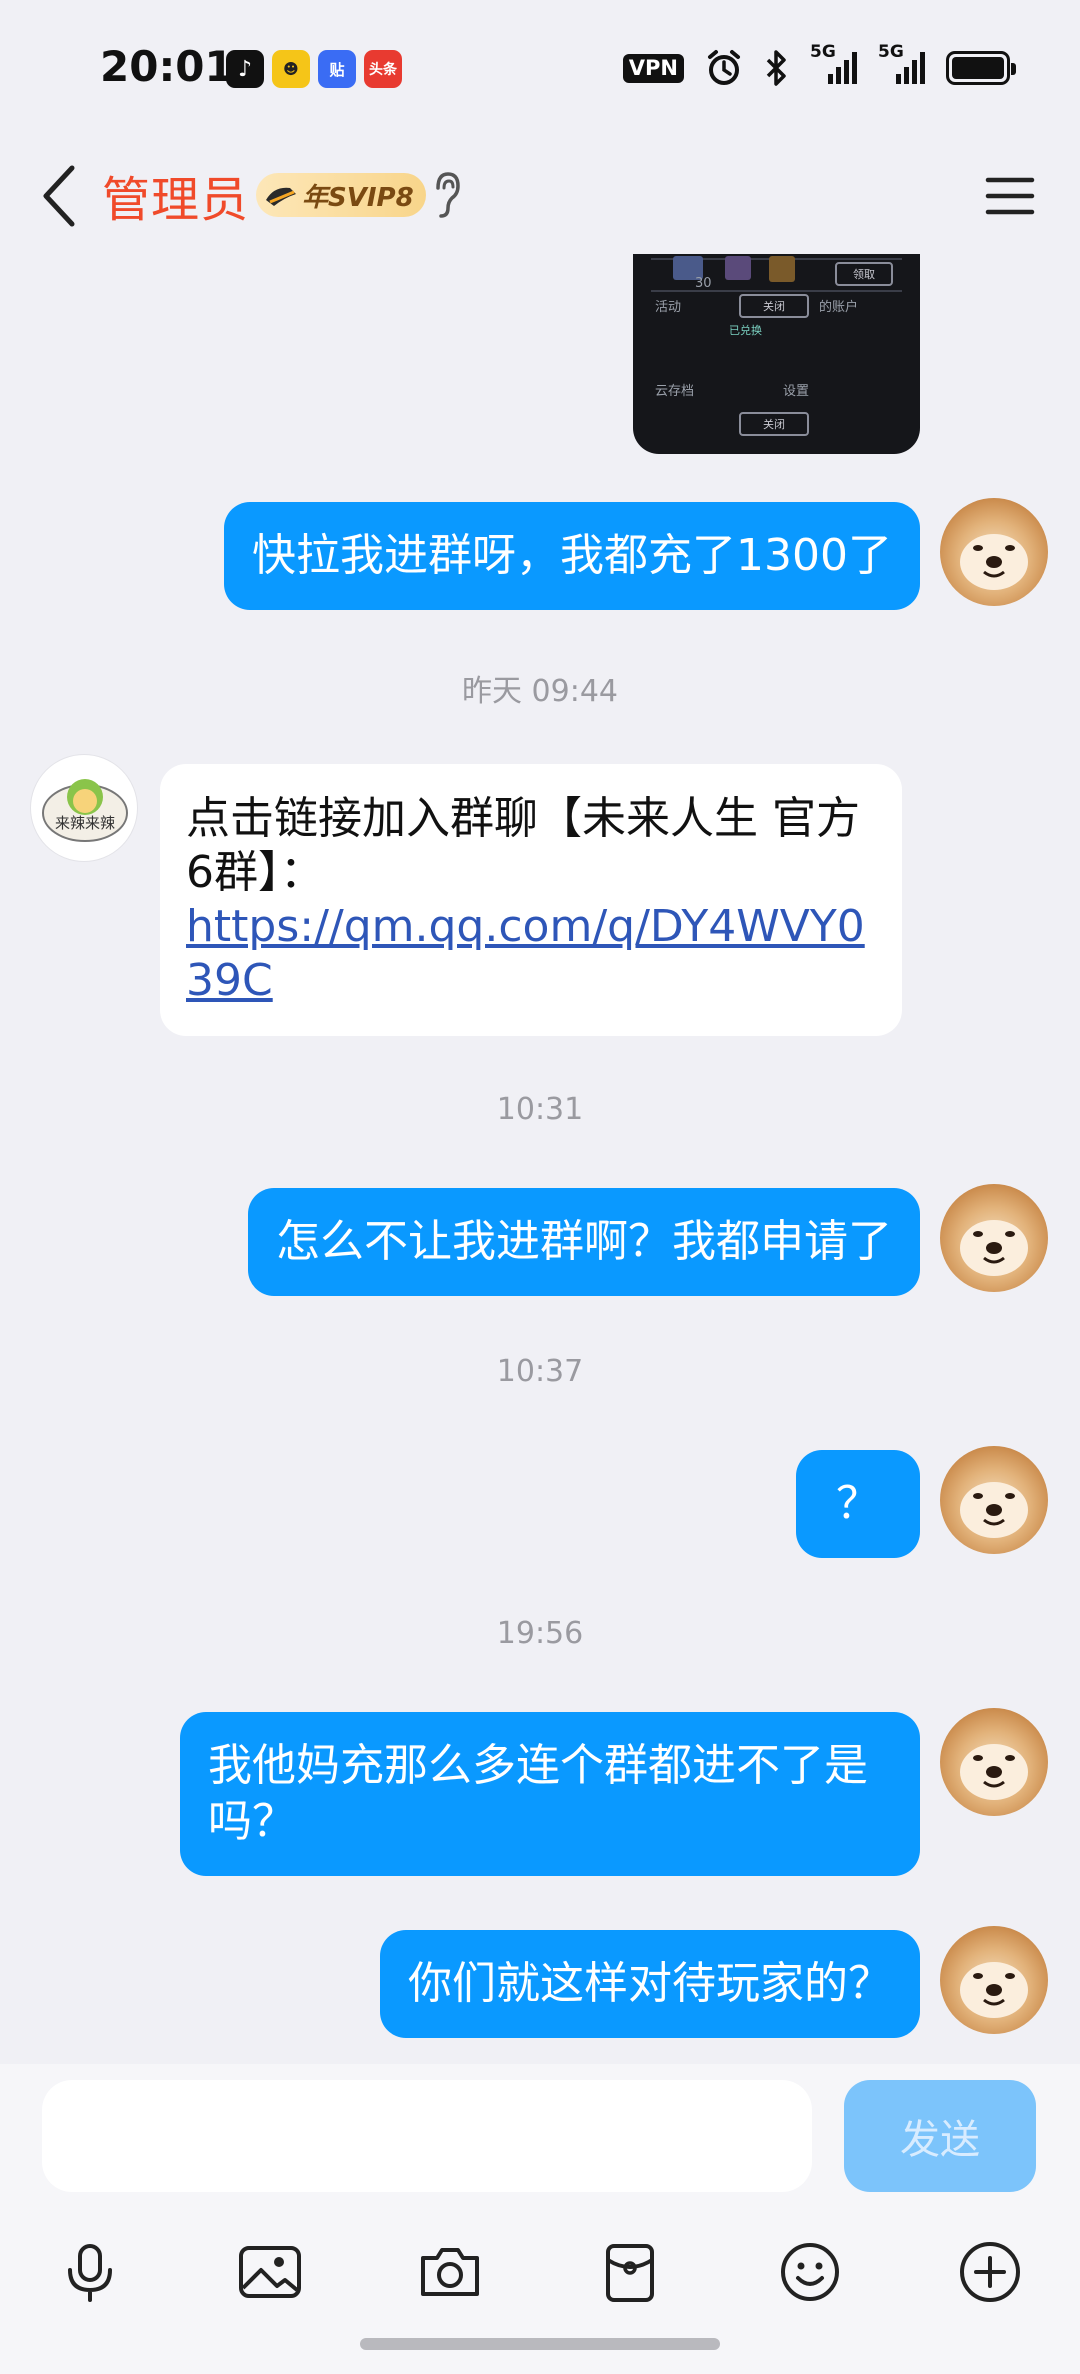 This screenshot has width=1080, height=2374. I want to click on message-bubble-outgoing: ？, so click(858, 1504).